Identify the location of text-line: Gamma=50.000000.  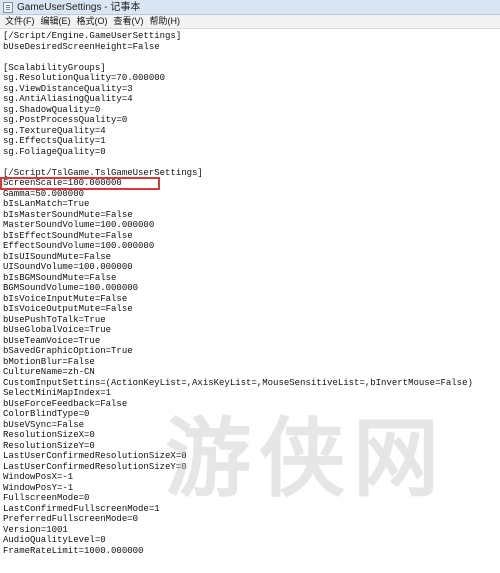
(44, 193).